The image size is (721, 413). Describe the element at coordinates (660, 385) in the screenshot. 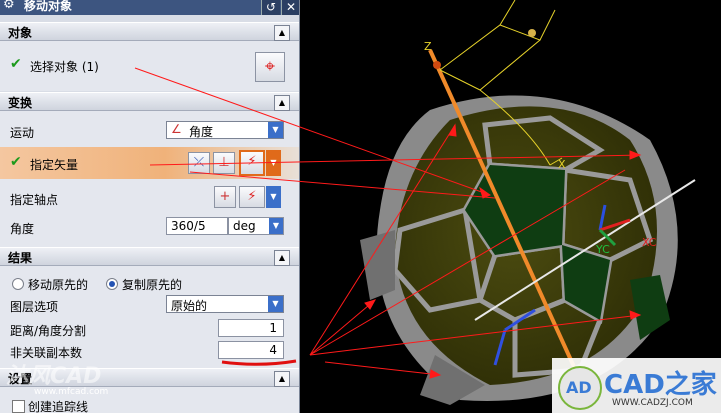

I see `cadzj-brand: CAD之家` at that location.